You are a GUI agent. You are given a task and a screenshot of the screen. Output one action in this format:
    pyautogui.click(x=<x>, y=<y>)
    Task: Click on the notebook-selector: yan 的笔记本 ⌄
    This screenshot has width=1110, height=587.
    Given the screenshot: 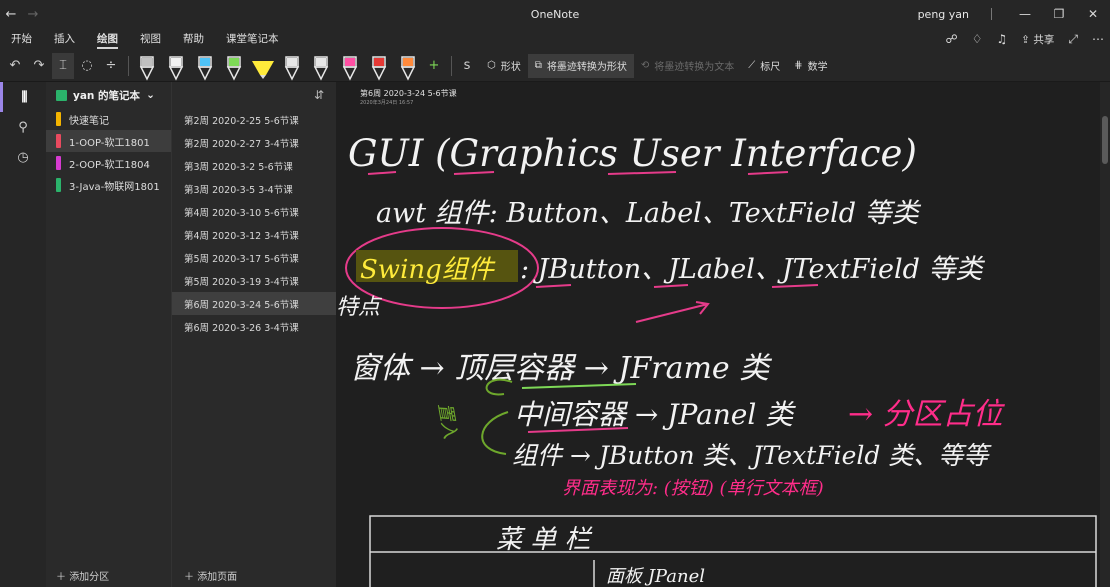 What is the action you would take?
    pyautogui.click(x=108, y=95)
    